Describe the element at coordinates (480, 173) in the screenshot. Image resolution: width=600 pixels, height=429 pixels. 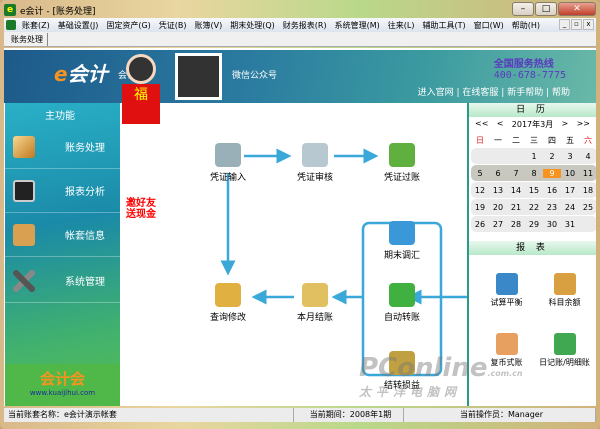
I see `calendar-day: 5` at that location.